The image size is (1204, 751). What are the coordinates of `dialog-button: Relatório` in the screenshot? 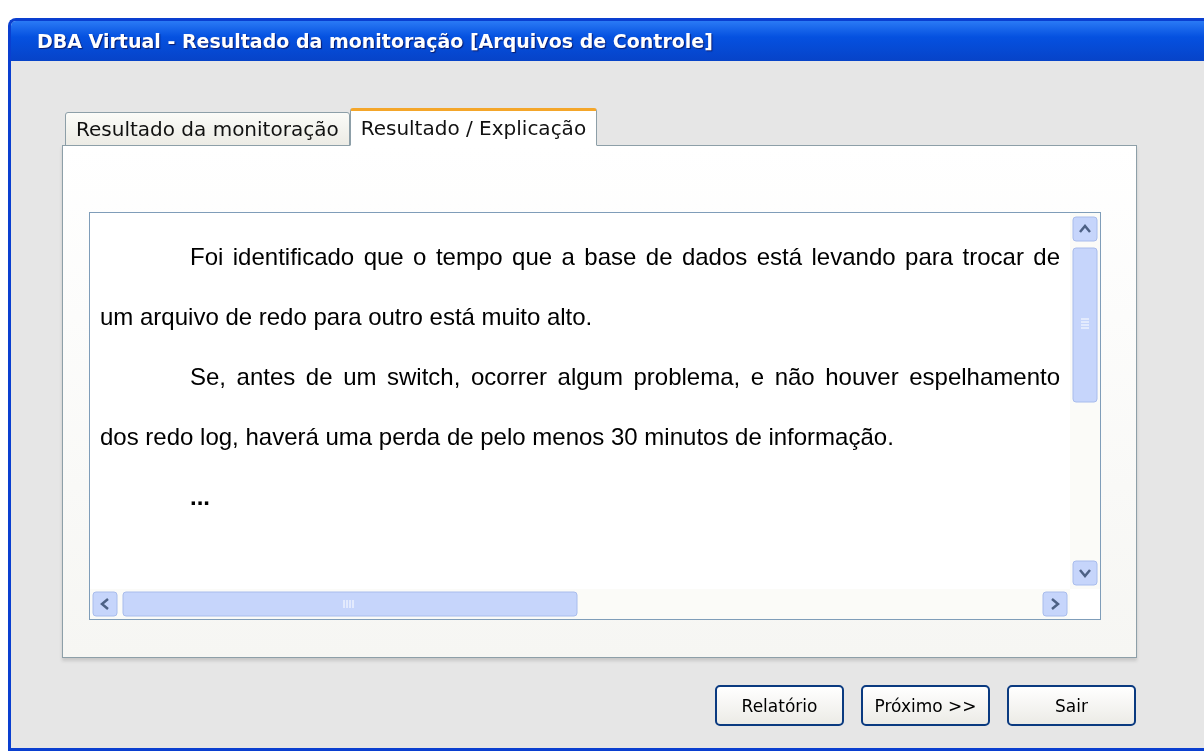 It's located at (779, 705).